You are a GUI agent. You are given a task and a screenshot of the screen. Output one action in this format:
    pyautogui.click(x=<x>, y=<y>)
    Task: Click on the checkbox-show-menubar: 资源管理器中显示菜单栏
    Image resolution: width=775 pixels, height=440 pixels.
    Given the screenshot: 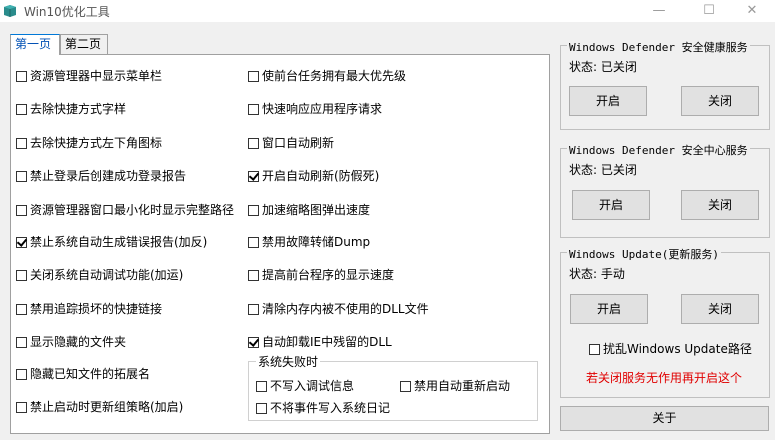 What is the action you would take?
    pyautogui.click(x=89, y=76)
    